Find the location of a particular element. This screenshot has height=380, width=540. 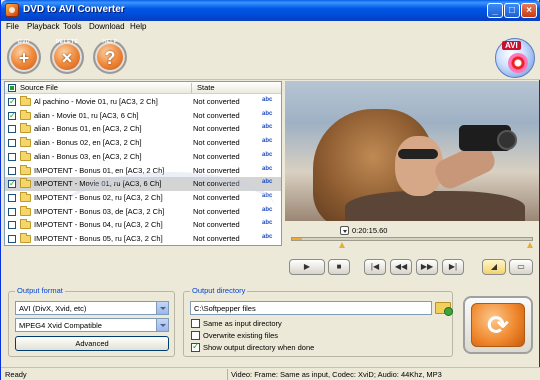

app-icon is located at coordinates (12, 10).